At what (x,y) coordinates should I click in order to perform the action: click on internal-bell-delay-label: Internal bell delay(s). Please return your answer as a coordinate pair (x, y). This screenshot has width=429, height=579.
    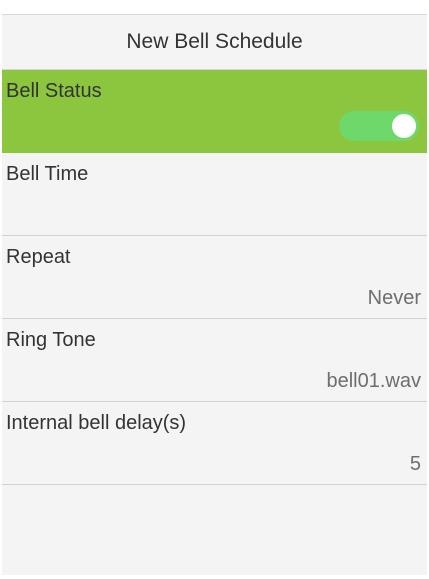
    Looking at the image, I should click on (96, 423).